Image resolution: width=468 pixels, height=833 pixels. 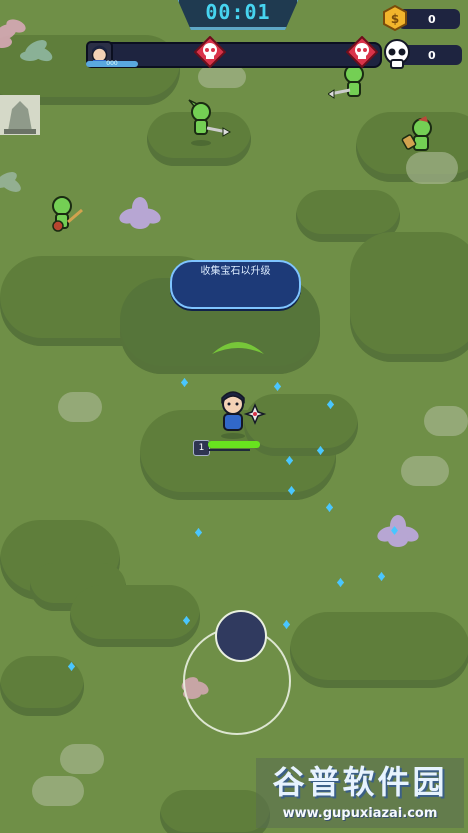 I want to click on survival-timer: 00:01, so click(x=238, y=12).